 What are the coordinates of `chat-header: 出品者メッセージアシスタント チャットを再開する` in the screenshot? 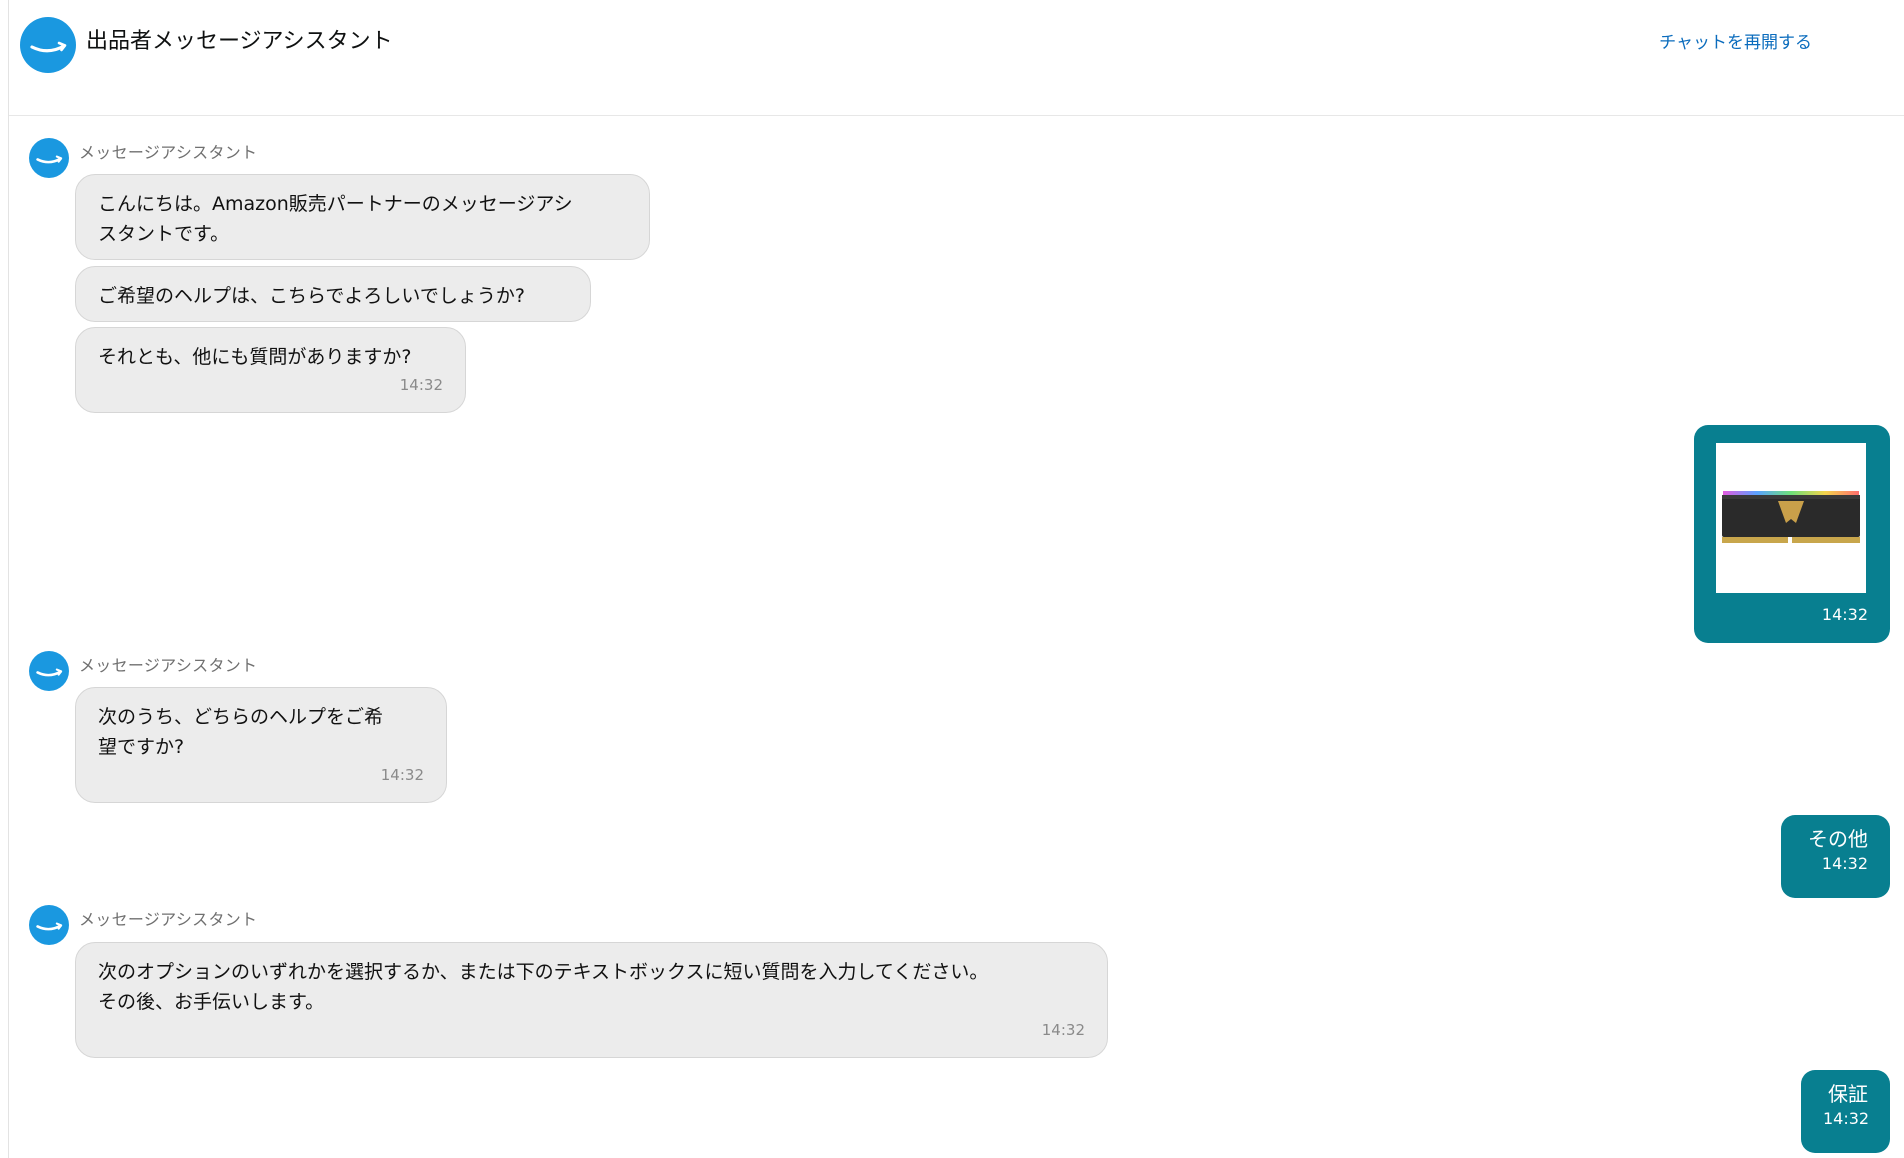 It's located at (956, 58).